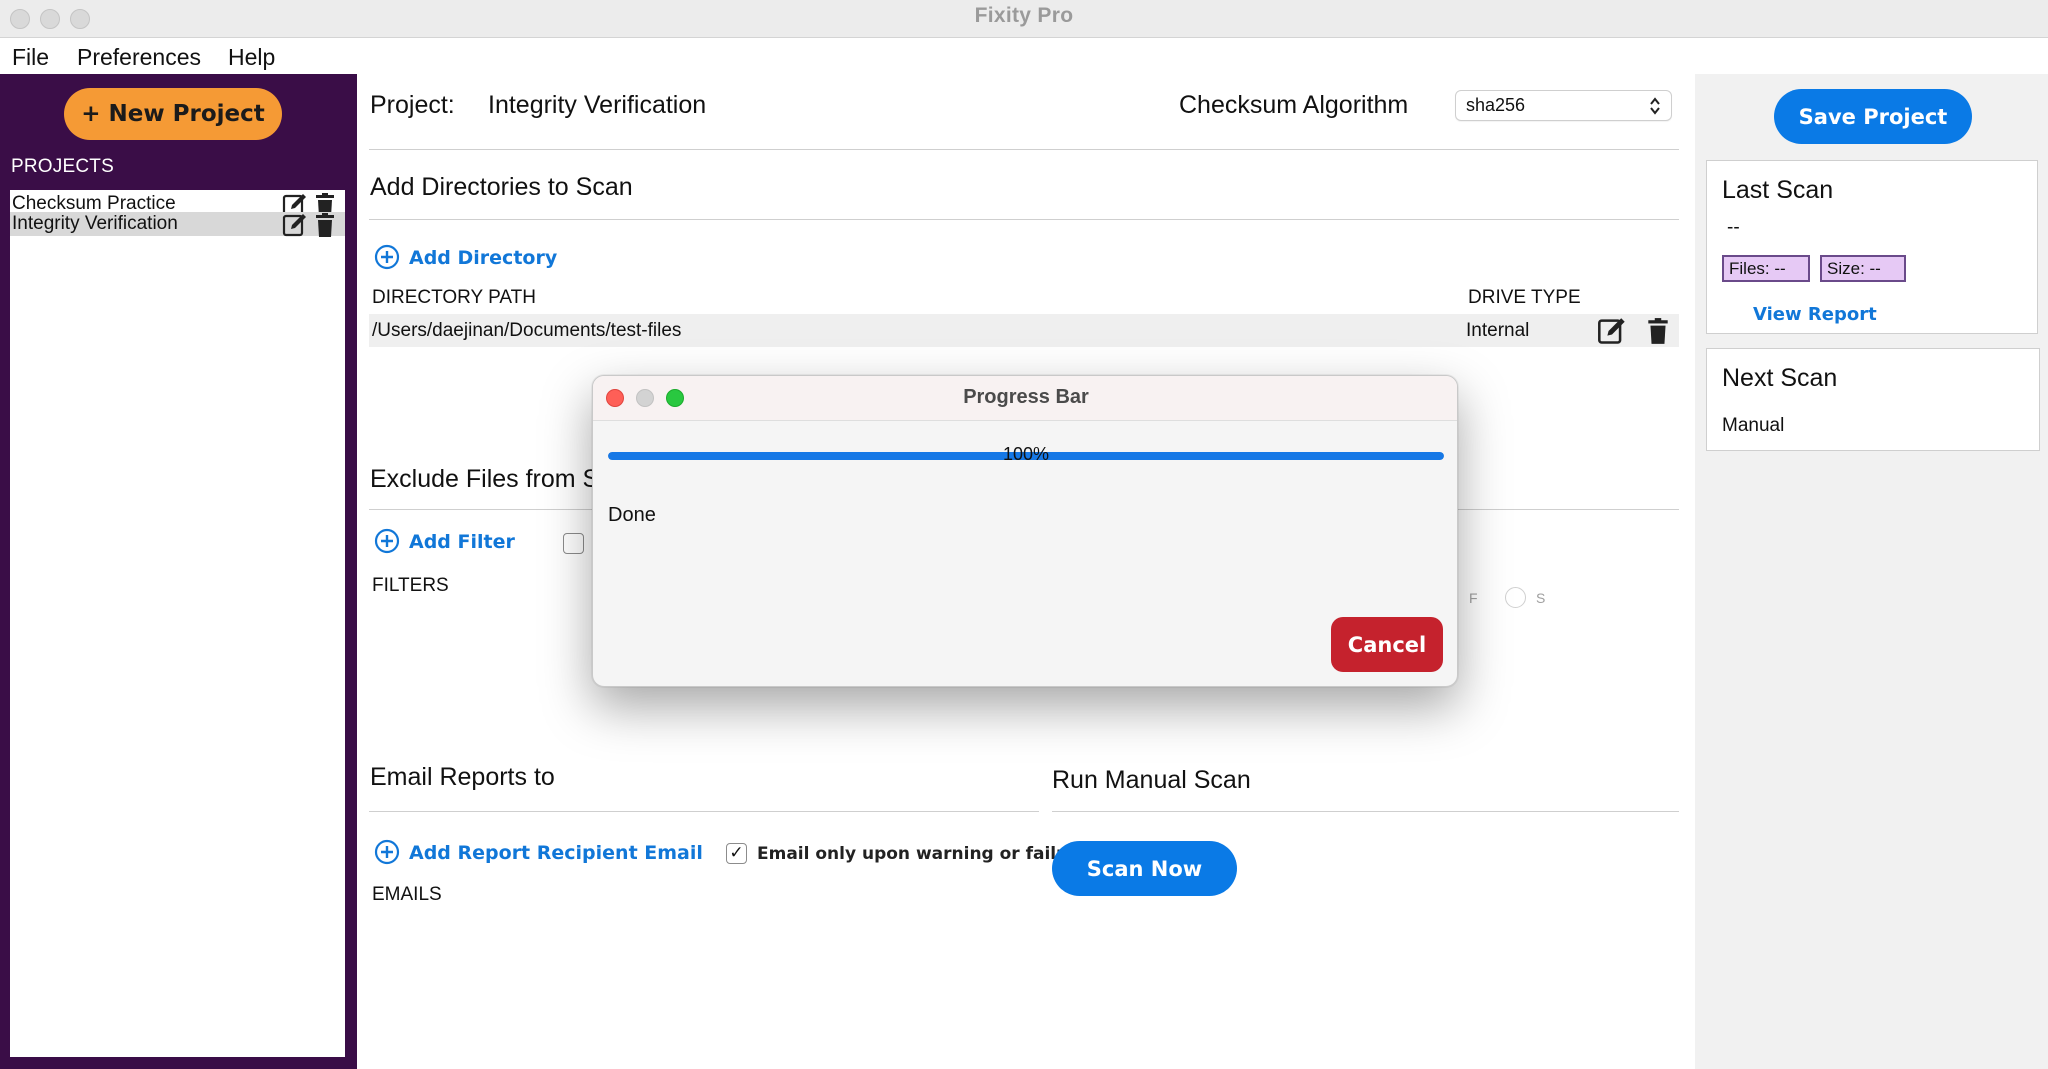 The height and width of the screenshot is (1069, 2048). I want to click on filters-label: FILTERS, so click(410, 585).